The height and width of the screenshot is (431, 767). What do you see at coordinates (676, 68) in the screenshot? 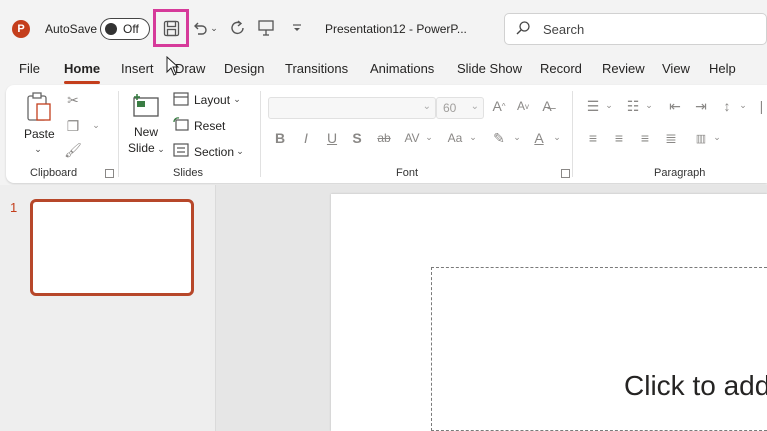
I see `tab-view: View` at bounding box center [676, 68].